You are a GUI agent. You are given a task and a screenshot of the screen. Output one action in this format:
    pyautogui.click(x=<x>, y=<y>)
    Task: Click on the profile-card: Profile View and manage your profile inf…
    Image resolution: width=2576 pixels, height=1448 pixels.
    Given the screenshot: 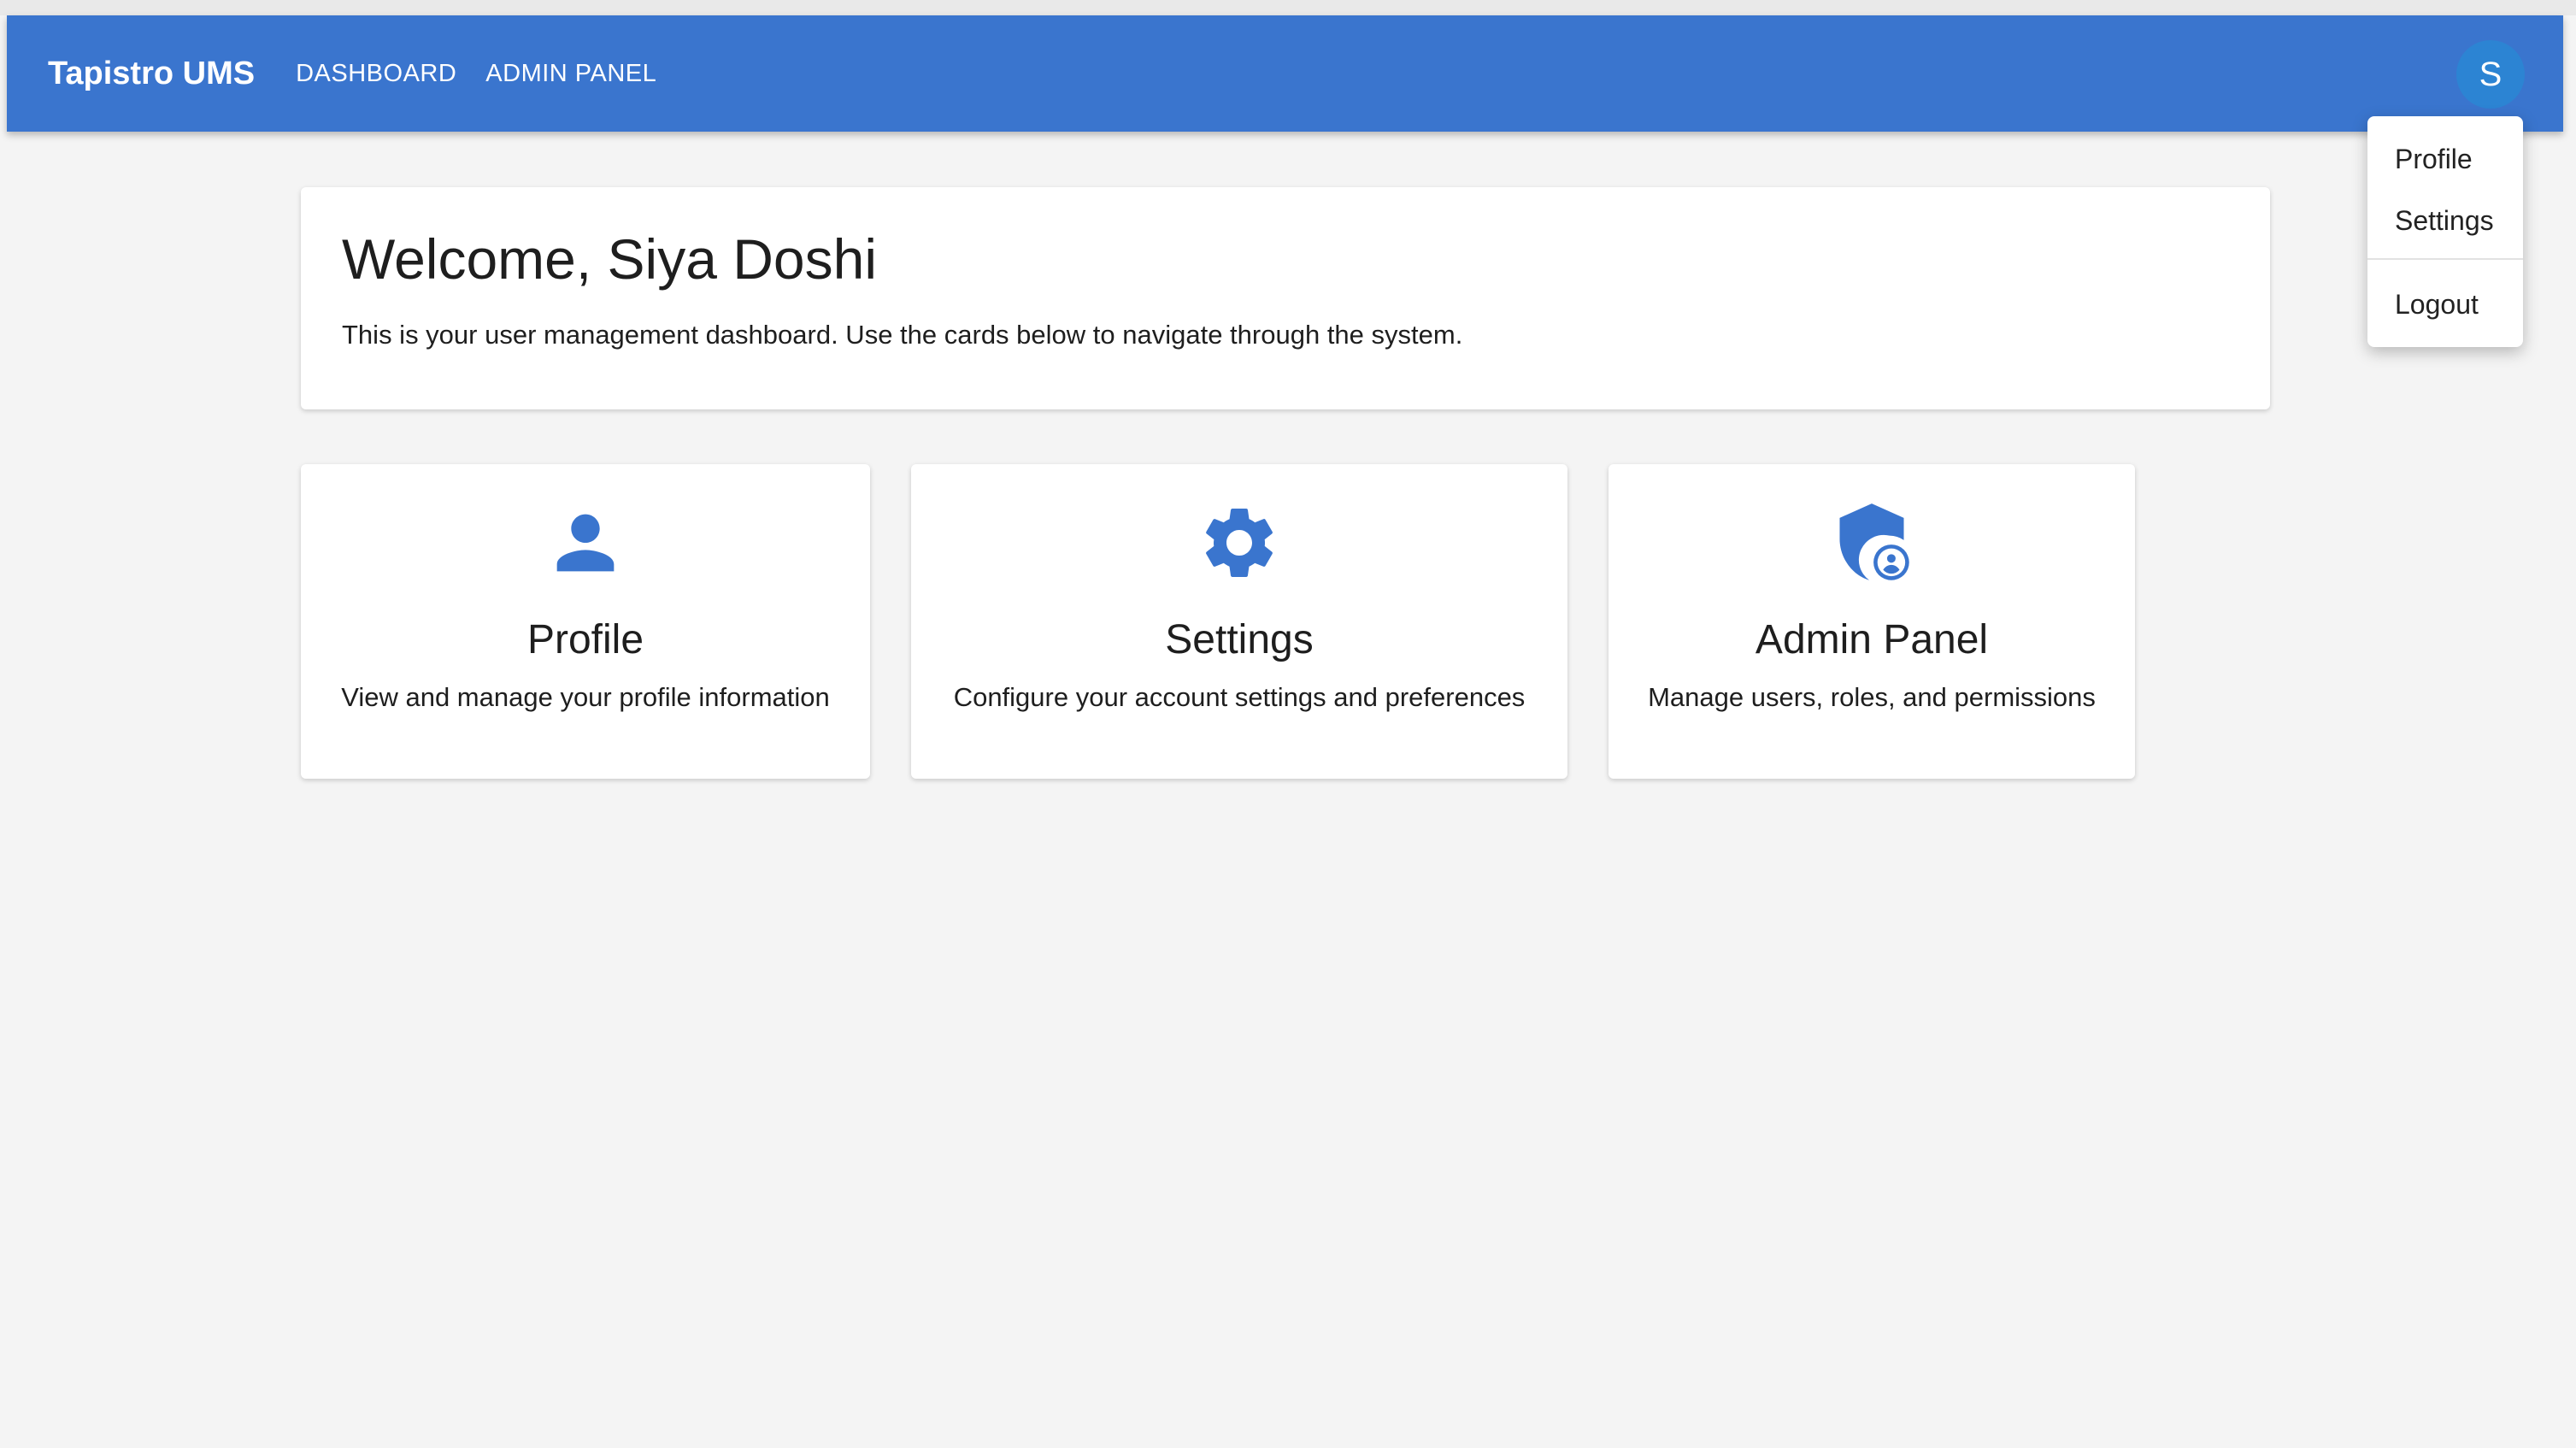 What is the action you would take?
    pyautogui.click(x=585, y=621)
    